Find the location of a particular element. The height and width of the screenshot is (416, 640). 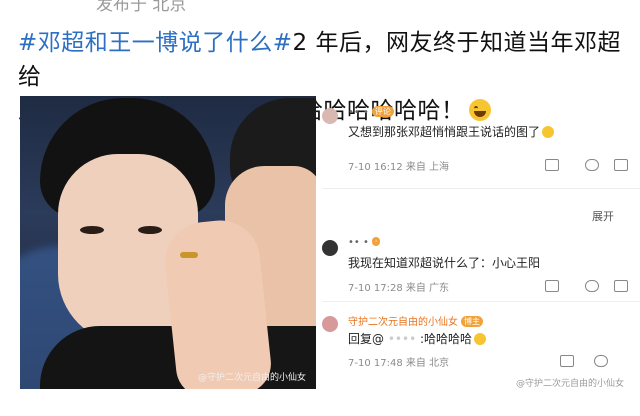

comment-author: •• • 评论 is located at coordinates (371, 112).